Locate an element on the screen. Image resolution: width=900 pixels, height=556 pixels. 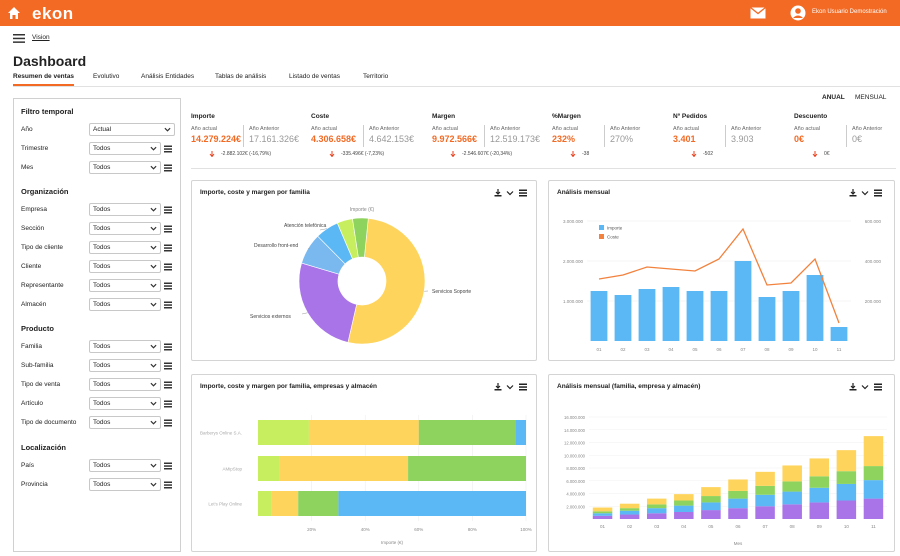
mail-icon is located at coordinates (758, 13).